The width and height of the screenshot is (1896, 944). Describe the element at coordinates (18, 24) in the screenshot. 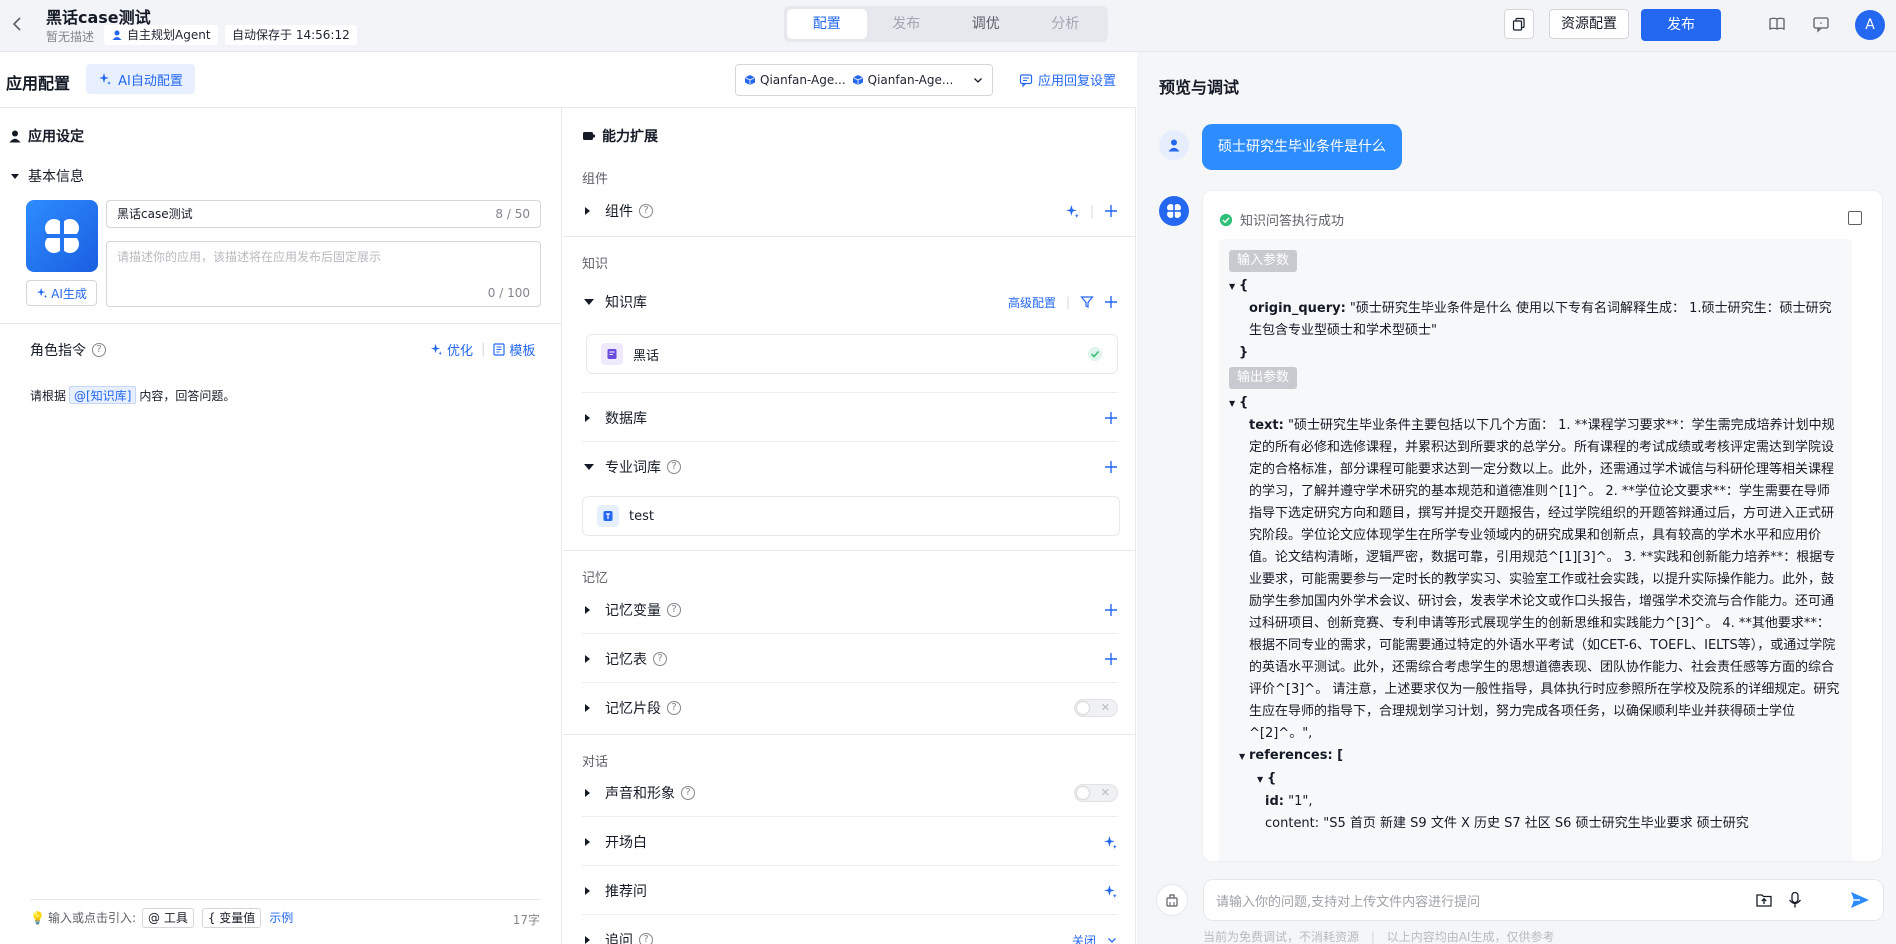

I see `back-icon` at that location.